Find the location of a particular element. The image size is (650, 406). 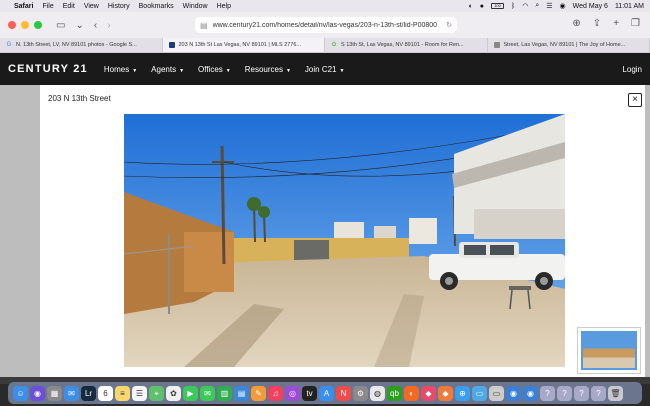

modal-title: 203 N 13th Street is located at coordinates (79, 98).